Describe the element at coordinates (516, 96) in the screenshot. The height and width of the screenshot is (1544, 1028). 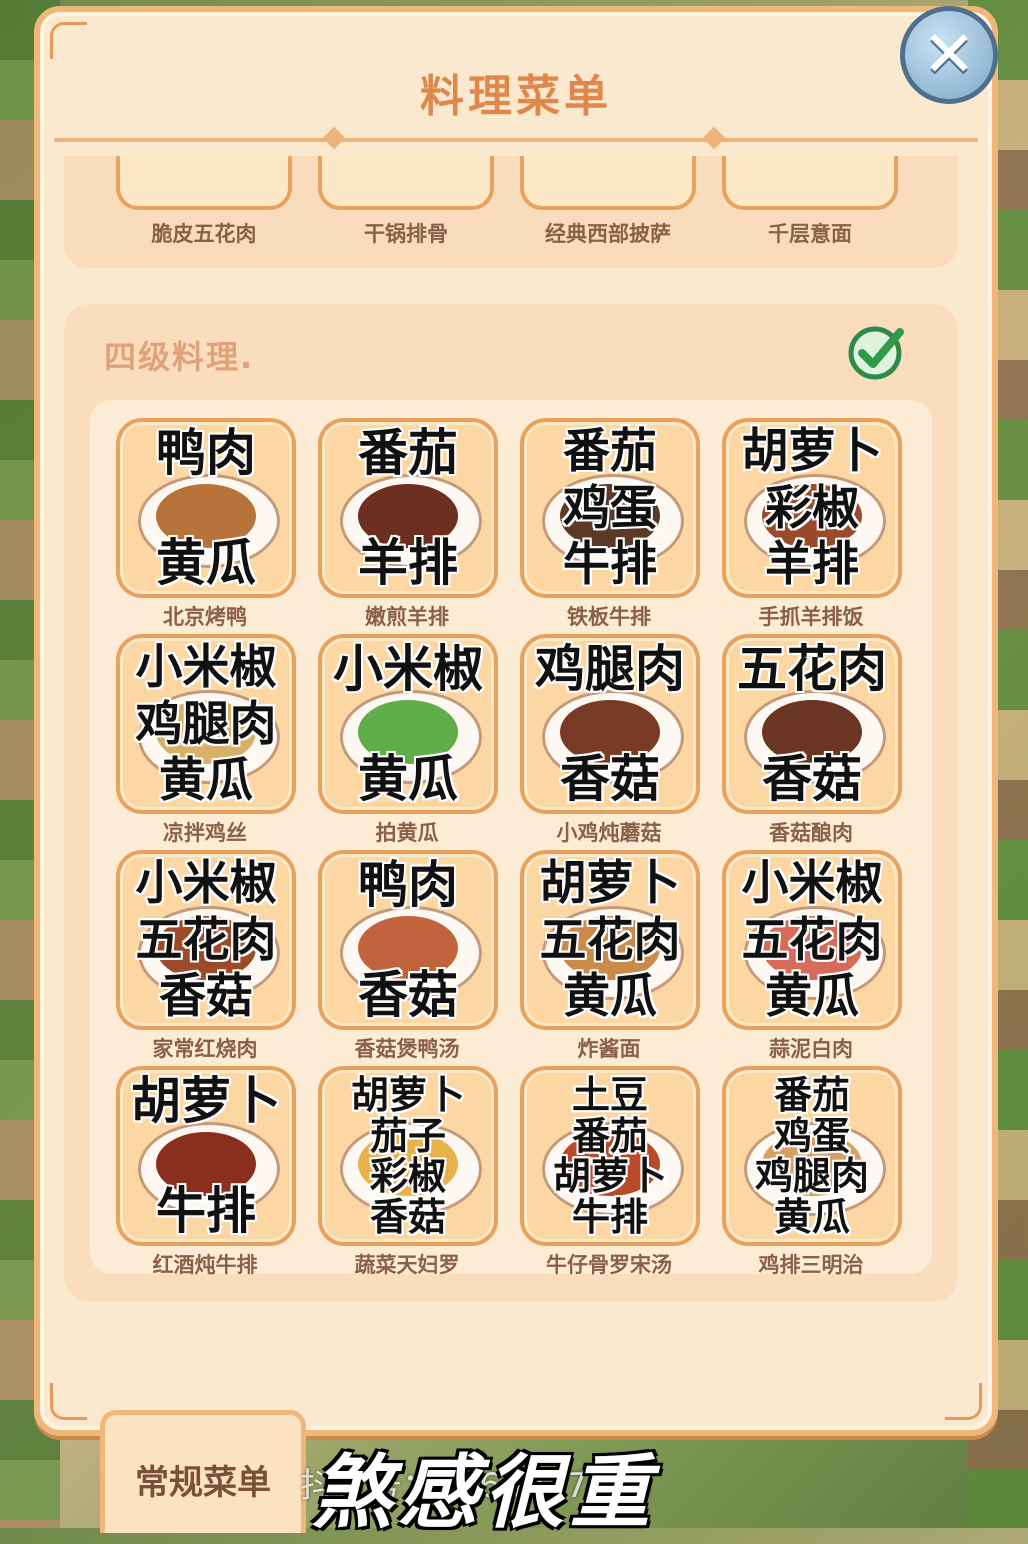
I see `page-title: 料理菜单` at that location.